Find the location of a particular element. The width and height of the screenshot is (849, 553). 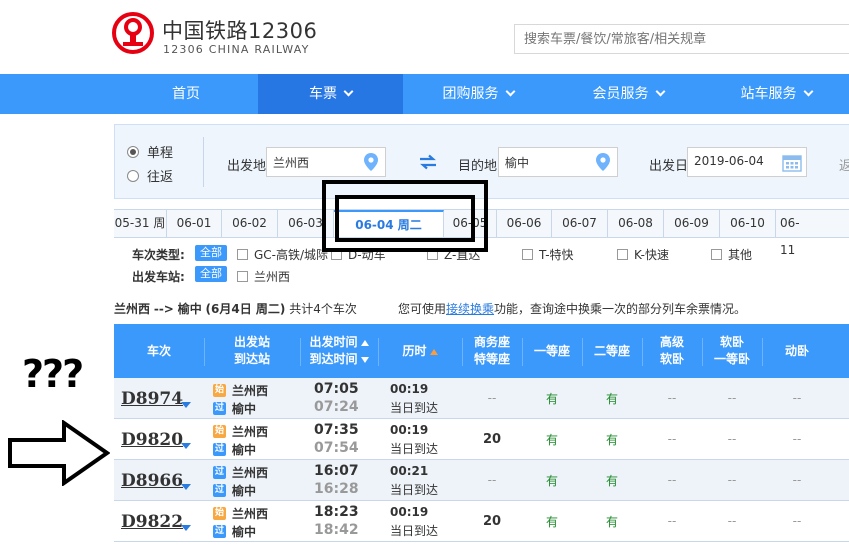

train-number-link: D9822 is located at coordinates (152, 522).